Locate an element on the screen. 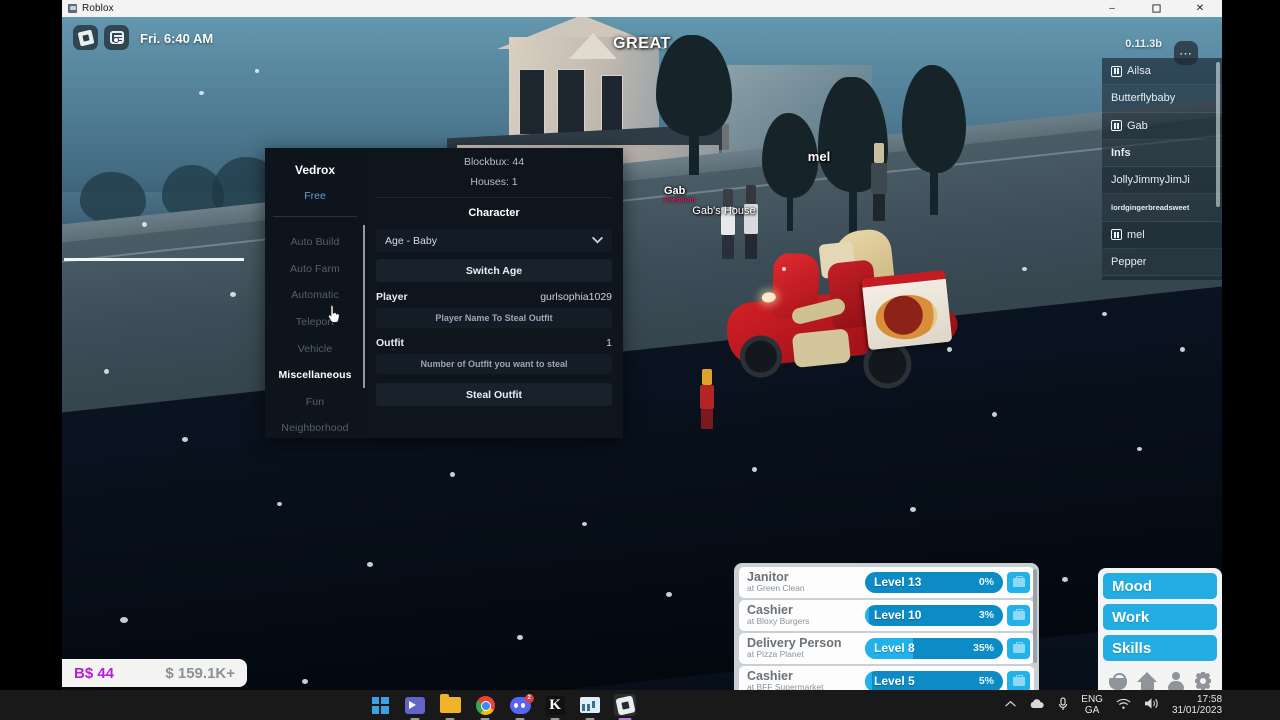 The width and height of the screenshot is (1280, 720). job-title: Cashier is located at coordinates (770, 610).